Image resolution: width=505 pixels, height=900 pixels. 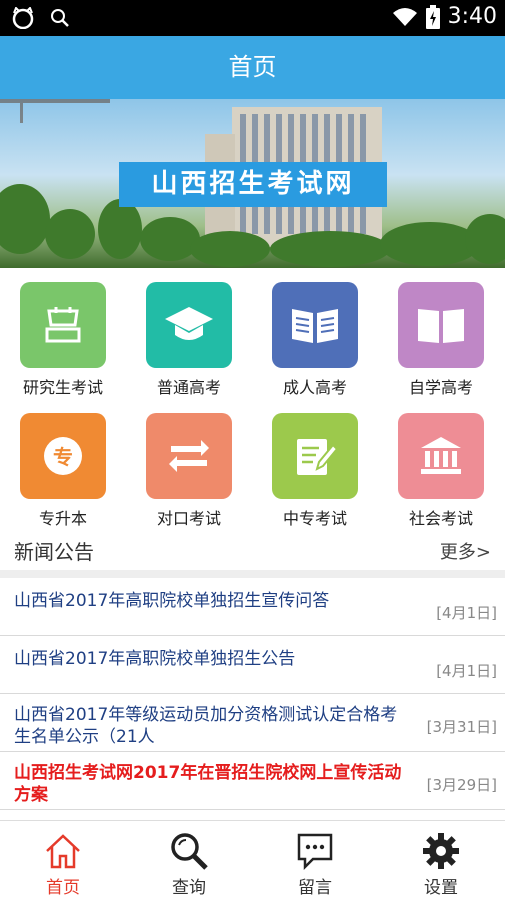 I want to click on category-upgrade-bachelor: 专 专升本, so click(x=63, y=466).